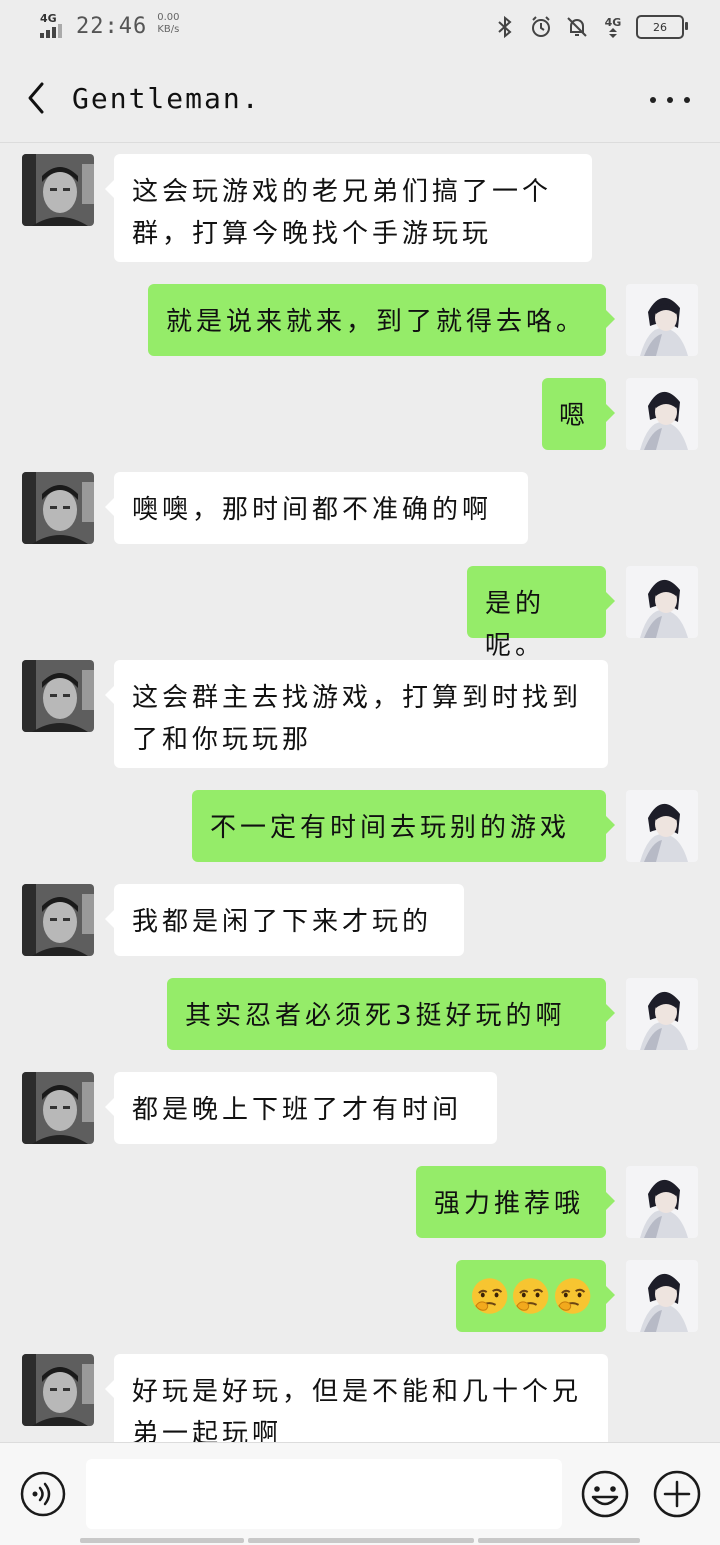 The image size is (720, 1545). Describe the element at coordinates (361, 1540) in the screenshot. I see `gesture-bar-center` at that location.